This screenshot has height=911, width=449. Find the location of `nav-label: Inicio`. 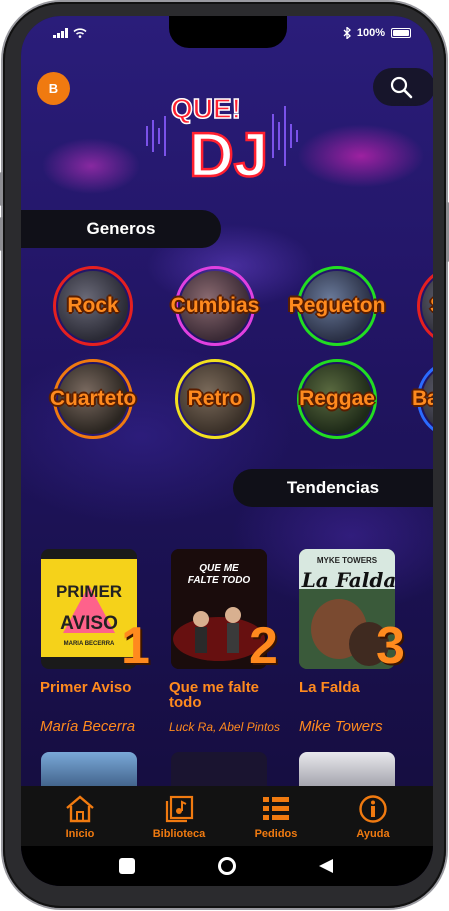

nav-label: Inicio is located at coordinates (80, 834).